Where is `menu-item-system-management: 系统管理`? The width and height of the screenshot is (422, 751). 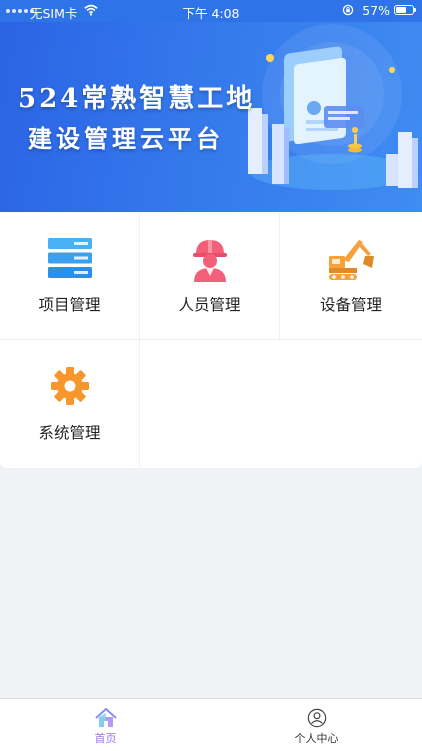
menu-item-system-management: 系统管理 is located at coordinates (70, 404).